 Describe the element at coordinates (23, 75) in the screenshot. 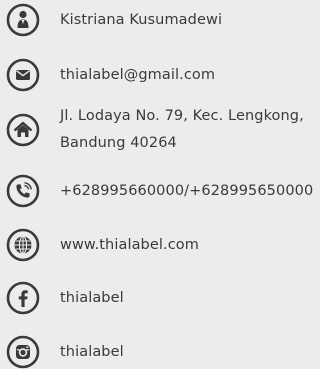

I see `email-icon` at that location.